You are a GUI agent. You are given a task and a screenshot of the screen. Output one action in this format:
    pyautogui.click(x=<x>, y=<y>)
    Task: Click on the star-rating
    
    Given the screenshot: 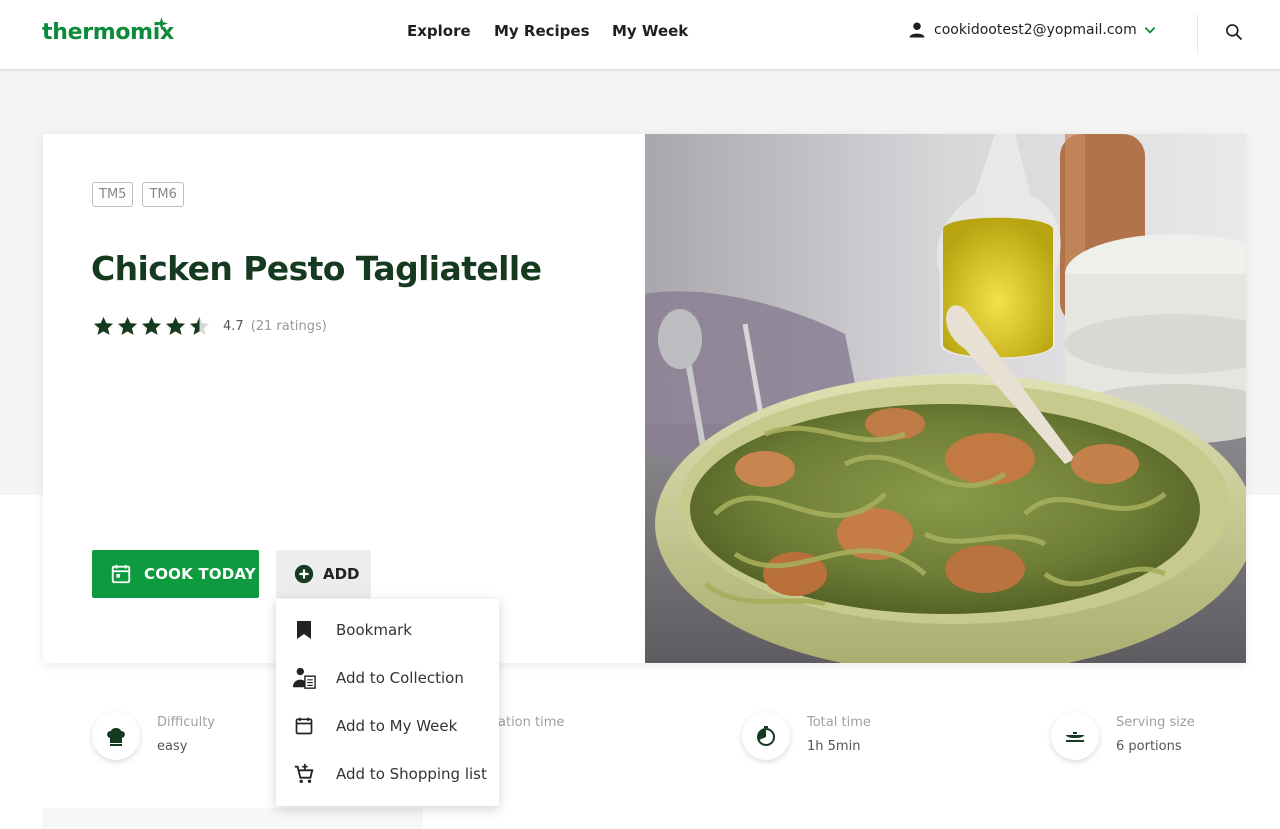 What is the action you would take?
    pyautogui.click(x=151, y=326)
    